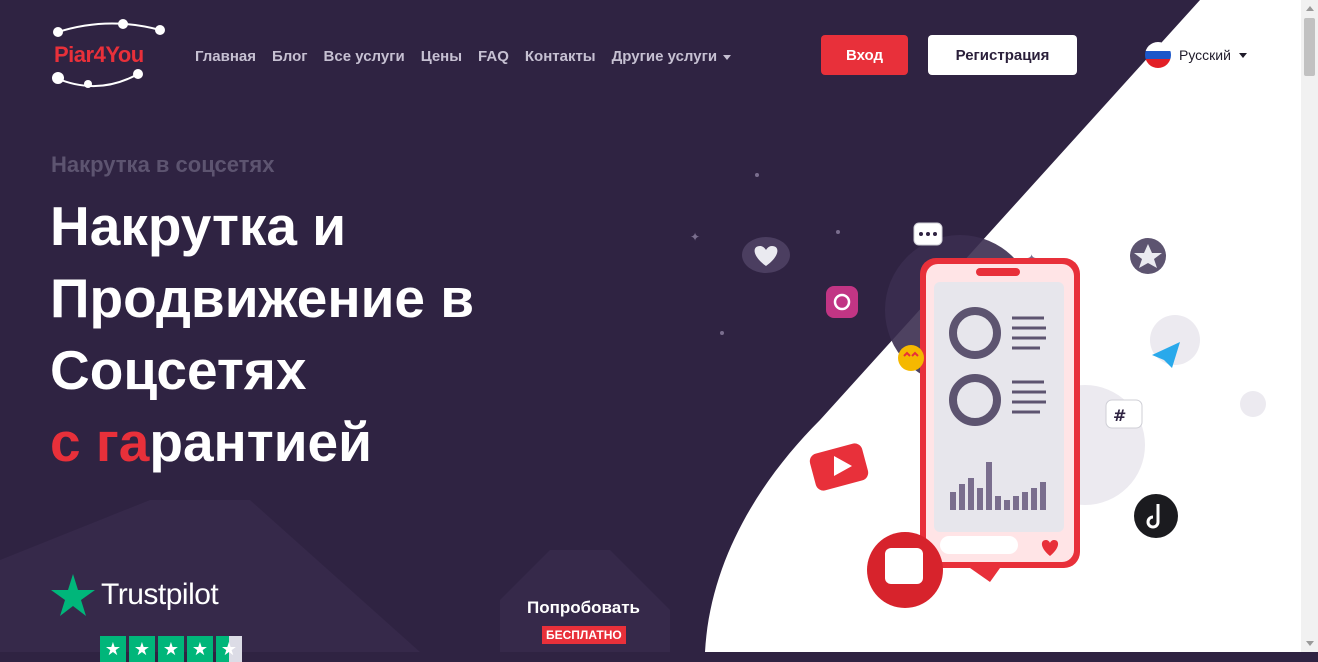 This screenshot has height=662, width=1318. I want to click on language-selector: Русский, so click(1196, 55).